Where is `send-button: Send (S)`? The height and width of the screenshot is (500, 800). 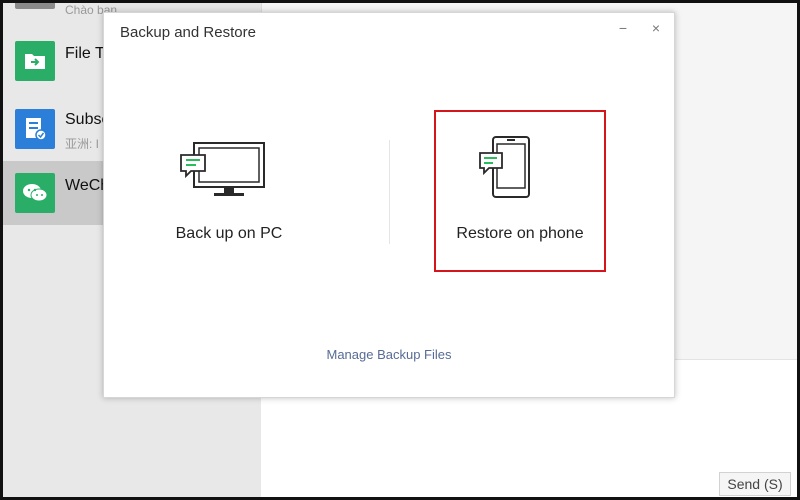
send-button: Send (S) is located at coordinates (755, 484).